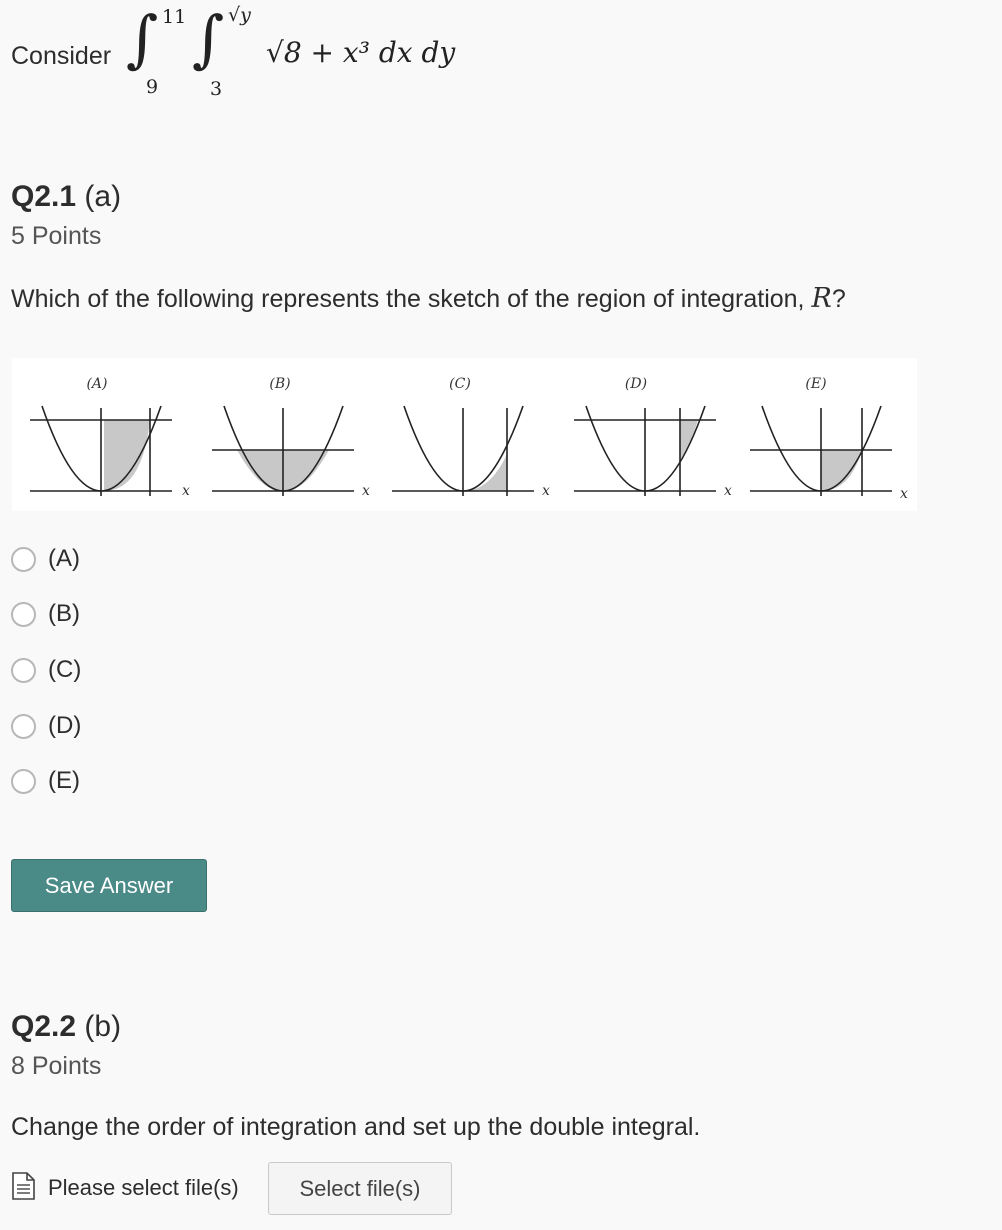  What do you see at coordinates (216, 89) in the screenshot?
I see `inner-lower-limit: 3` at bounding box center [216, 89].